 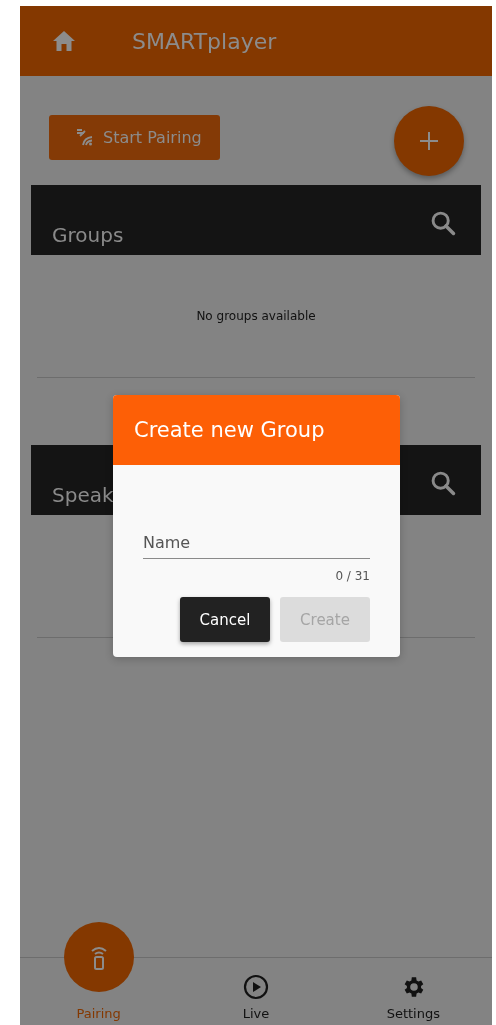 What do you see at coordinates (204, 41) in the screenshot?
I see `app-title: SMARTplayer` at bounding box center [204, 41].